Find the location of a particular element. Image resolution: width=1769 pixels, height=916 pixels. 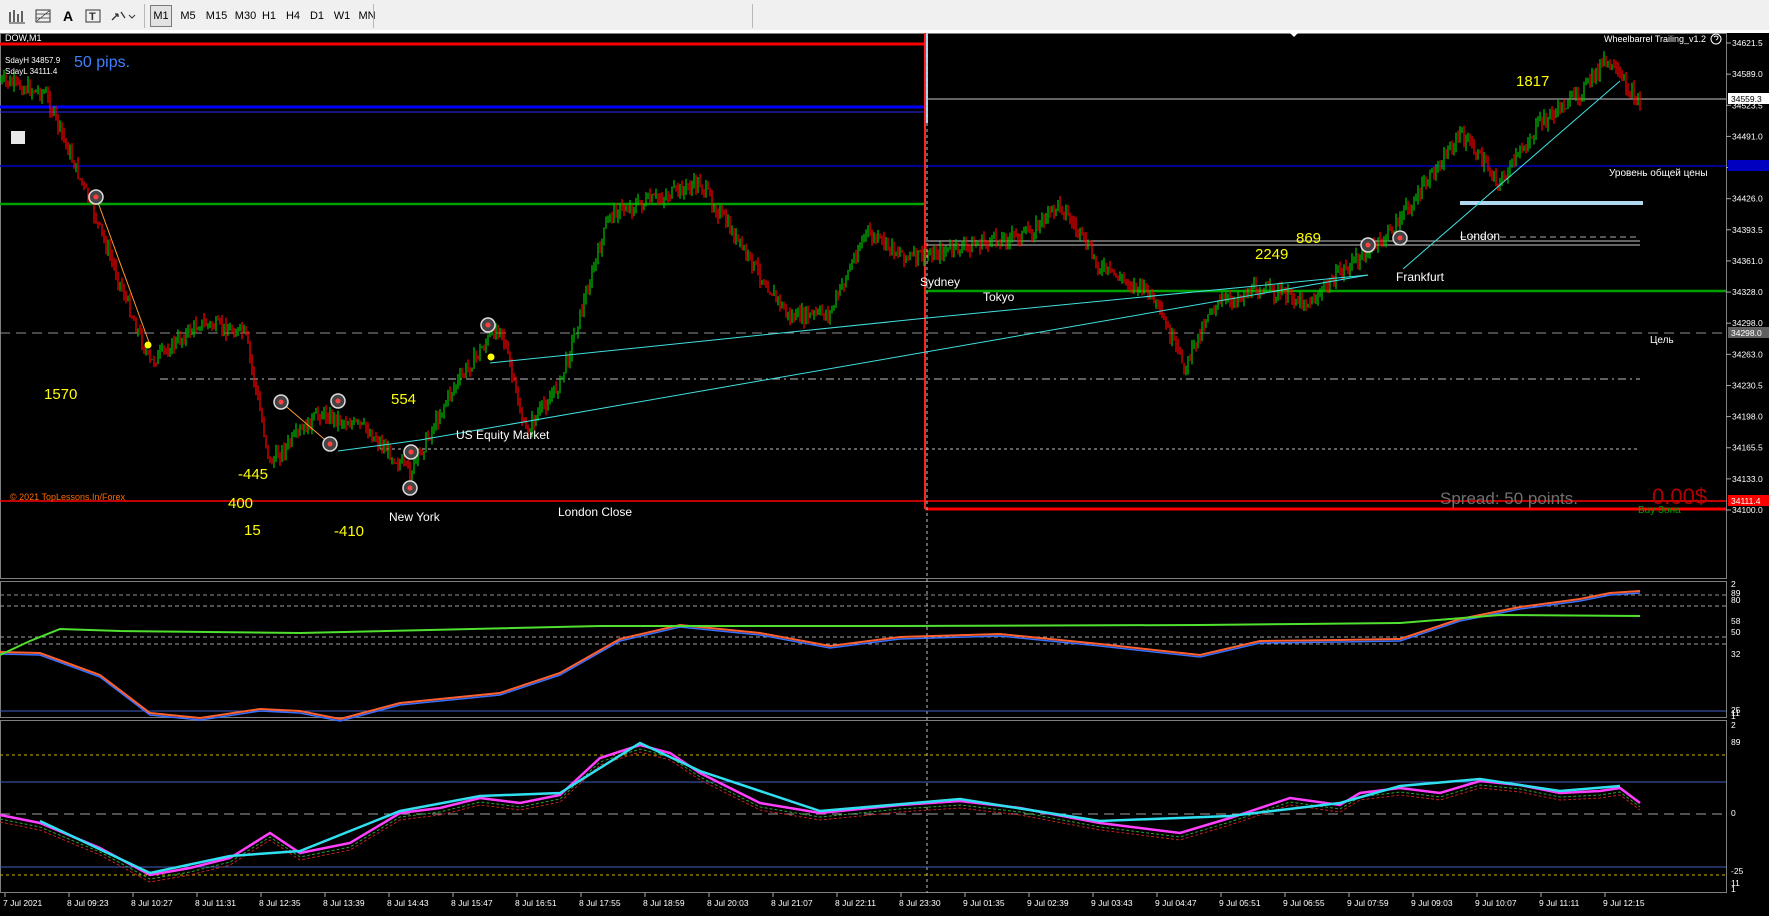

pips-label: 50 pips. is located at coordinates (102, 62).